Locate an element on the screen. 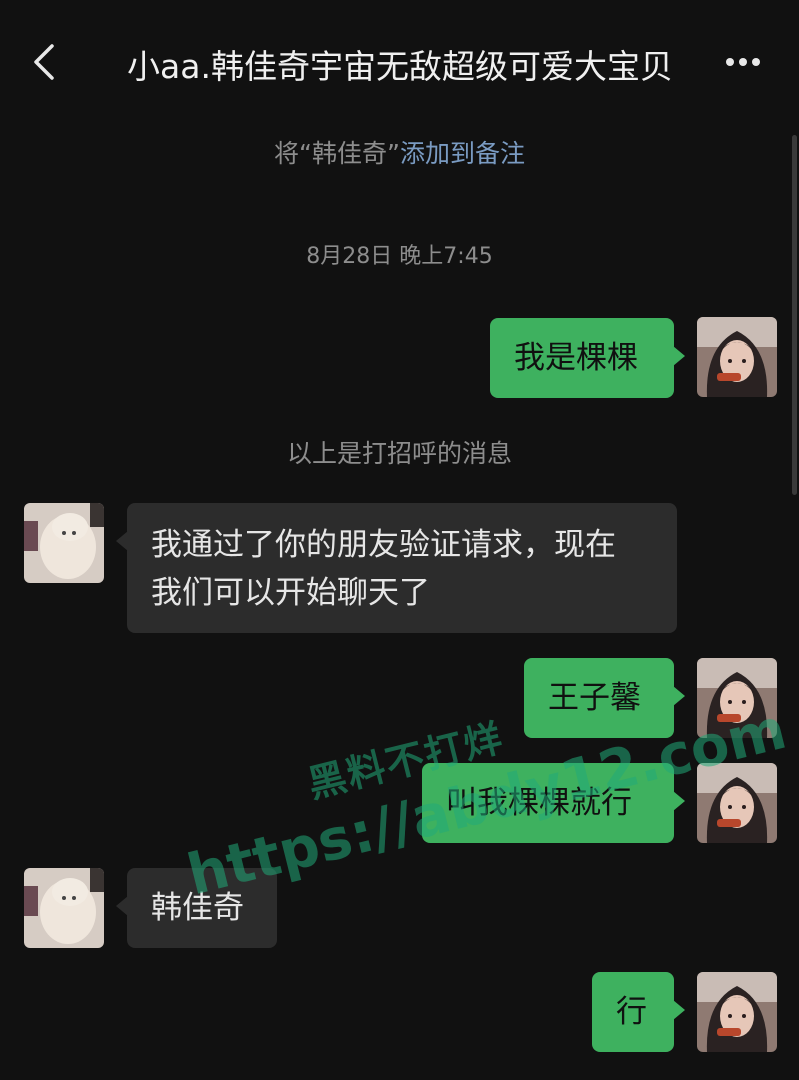  add-remark-link: 添加到备注 is located at coordinates (462, 153).